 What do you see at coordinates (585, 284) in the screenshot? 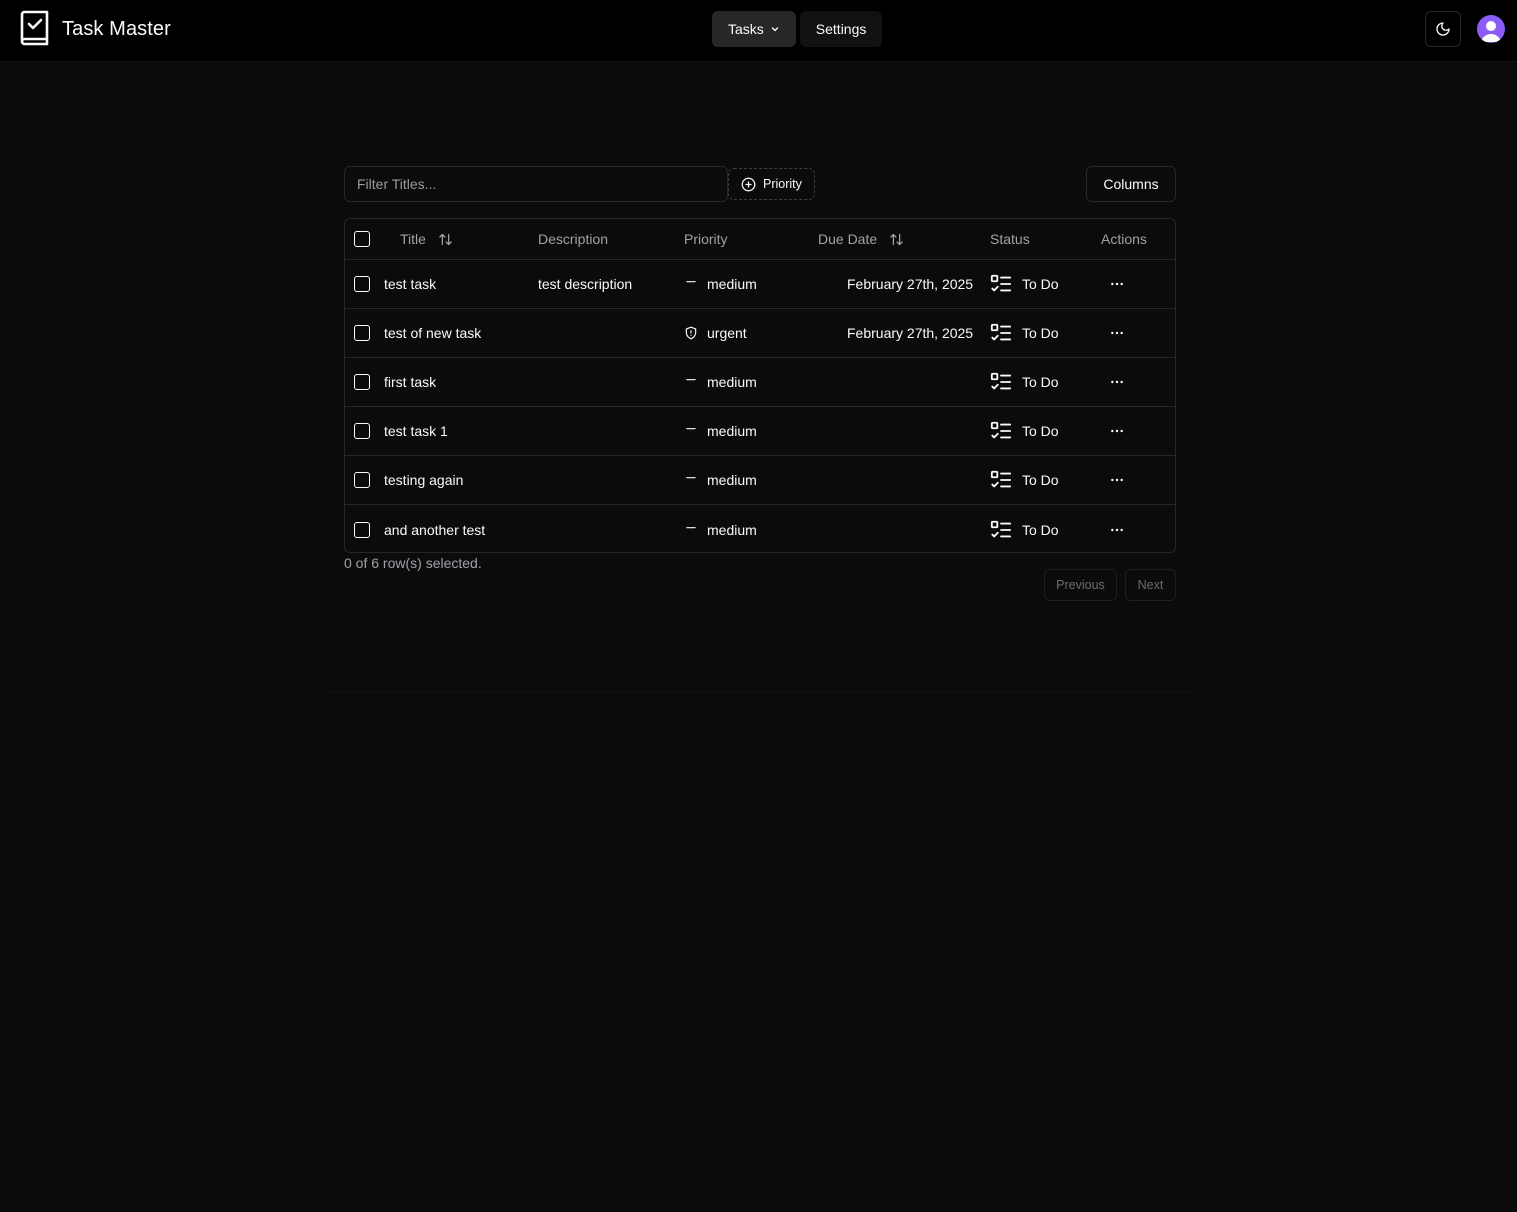
I see `task-description: test description` at bounding box center [585, 284].